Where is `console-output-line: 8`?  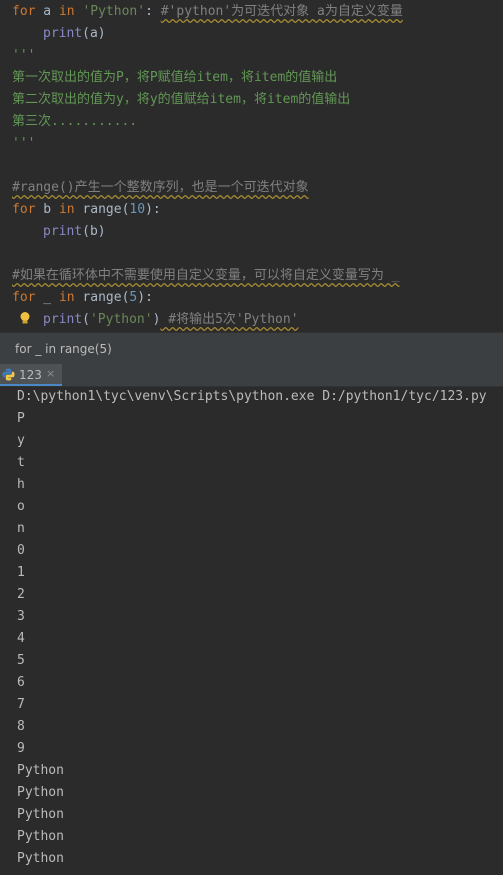
console-output-line: 8 is located at coordinates (21, 726).